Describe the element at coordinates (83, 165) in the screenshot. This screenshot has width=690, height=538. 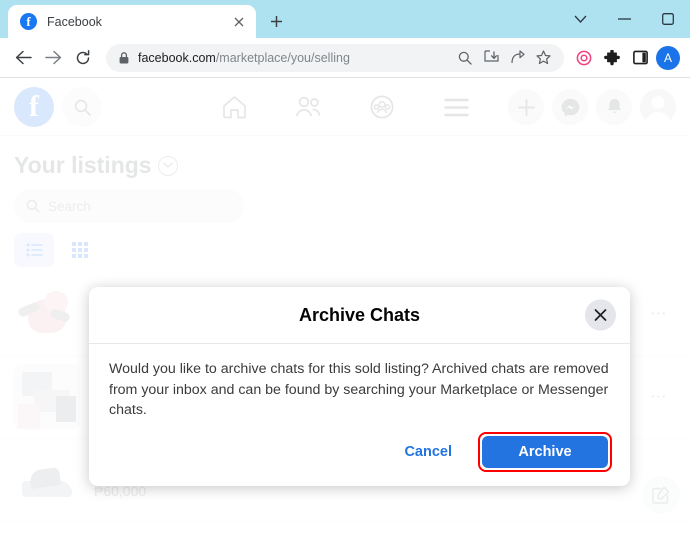
I see `page-title-text: Your listings` at that location.